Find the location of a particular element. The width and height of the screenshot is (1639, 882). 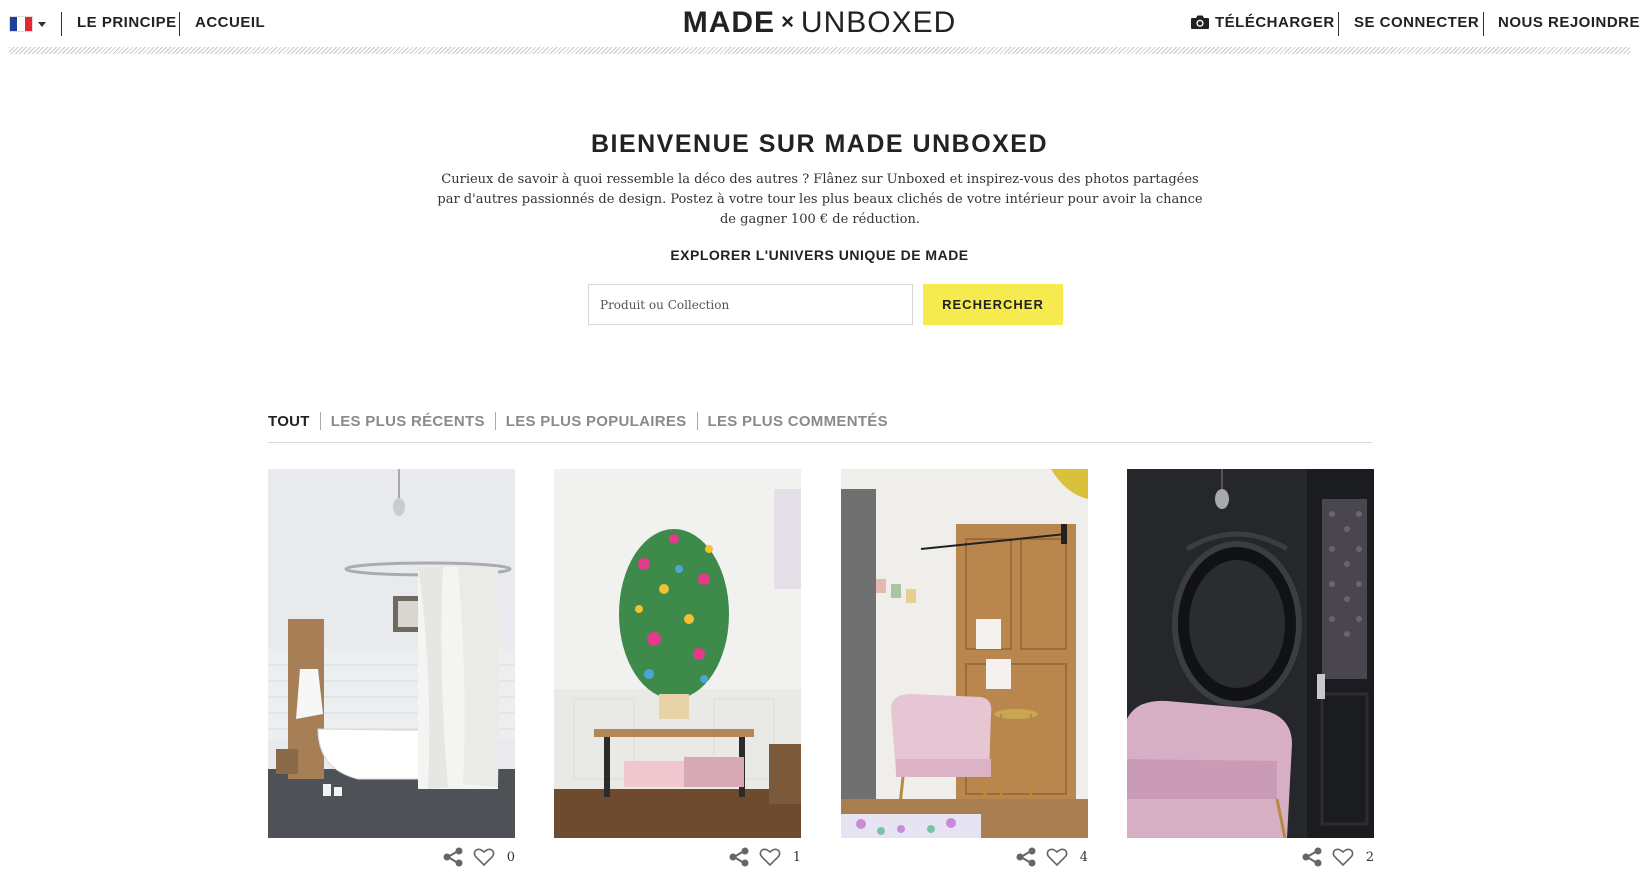

search-button: RECHERCHER is located at coordinates (993, 304).